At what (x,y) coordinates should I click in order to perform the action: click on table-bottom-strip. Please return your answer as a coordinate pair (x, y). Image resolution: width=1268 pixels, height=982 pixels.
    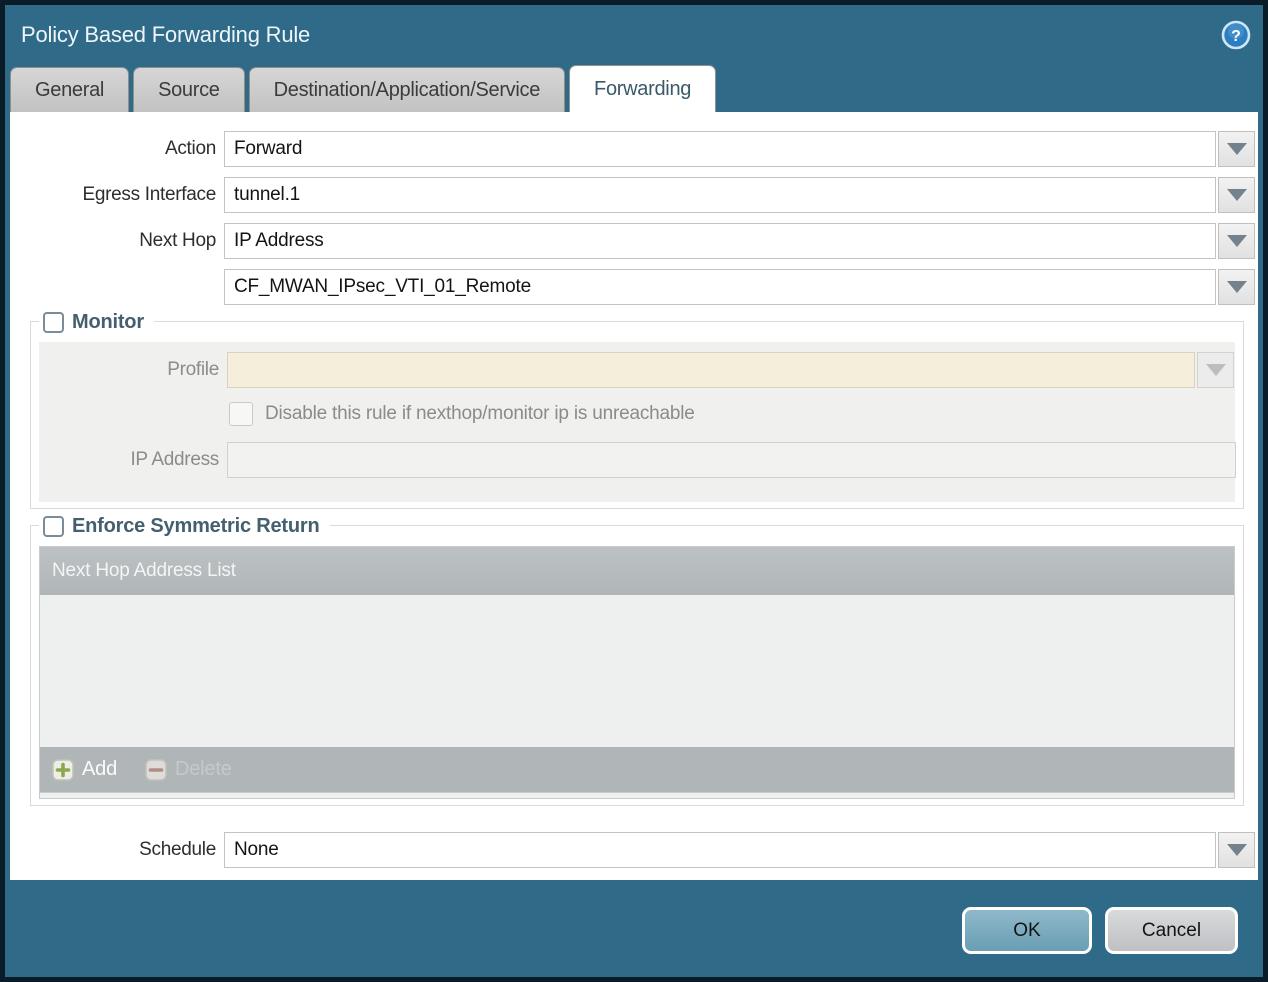
    Looking at the image, I should click on (637, 796).